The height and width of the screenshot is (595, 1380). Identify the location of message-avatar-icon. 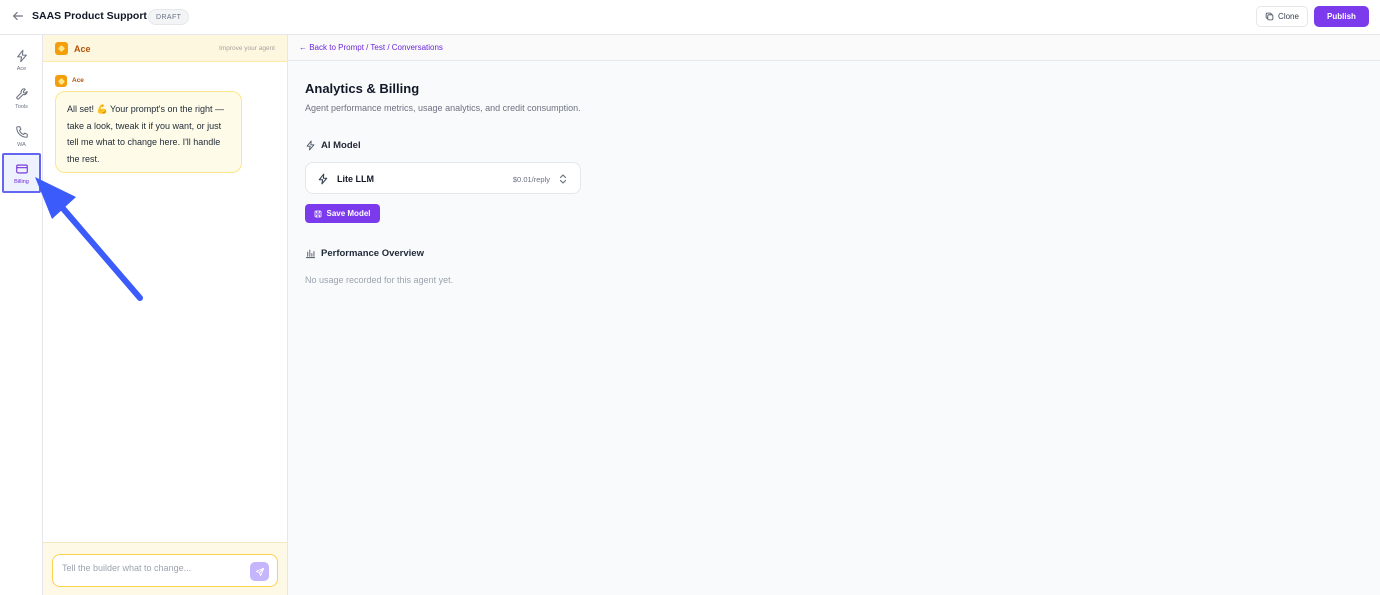
(61, 81).